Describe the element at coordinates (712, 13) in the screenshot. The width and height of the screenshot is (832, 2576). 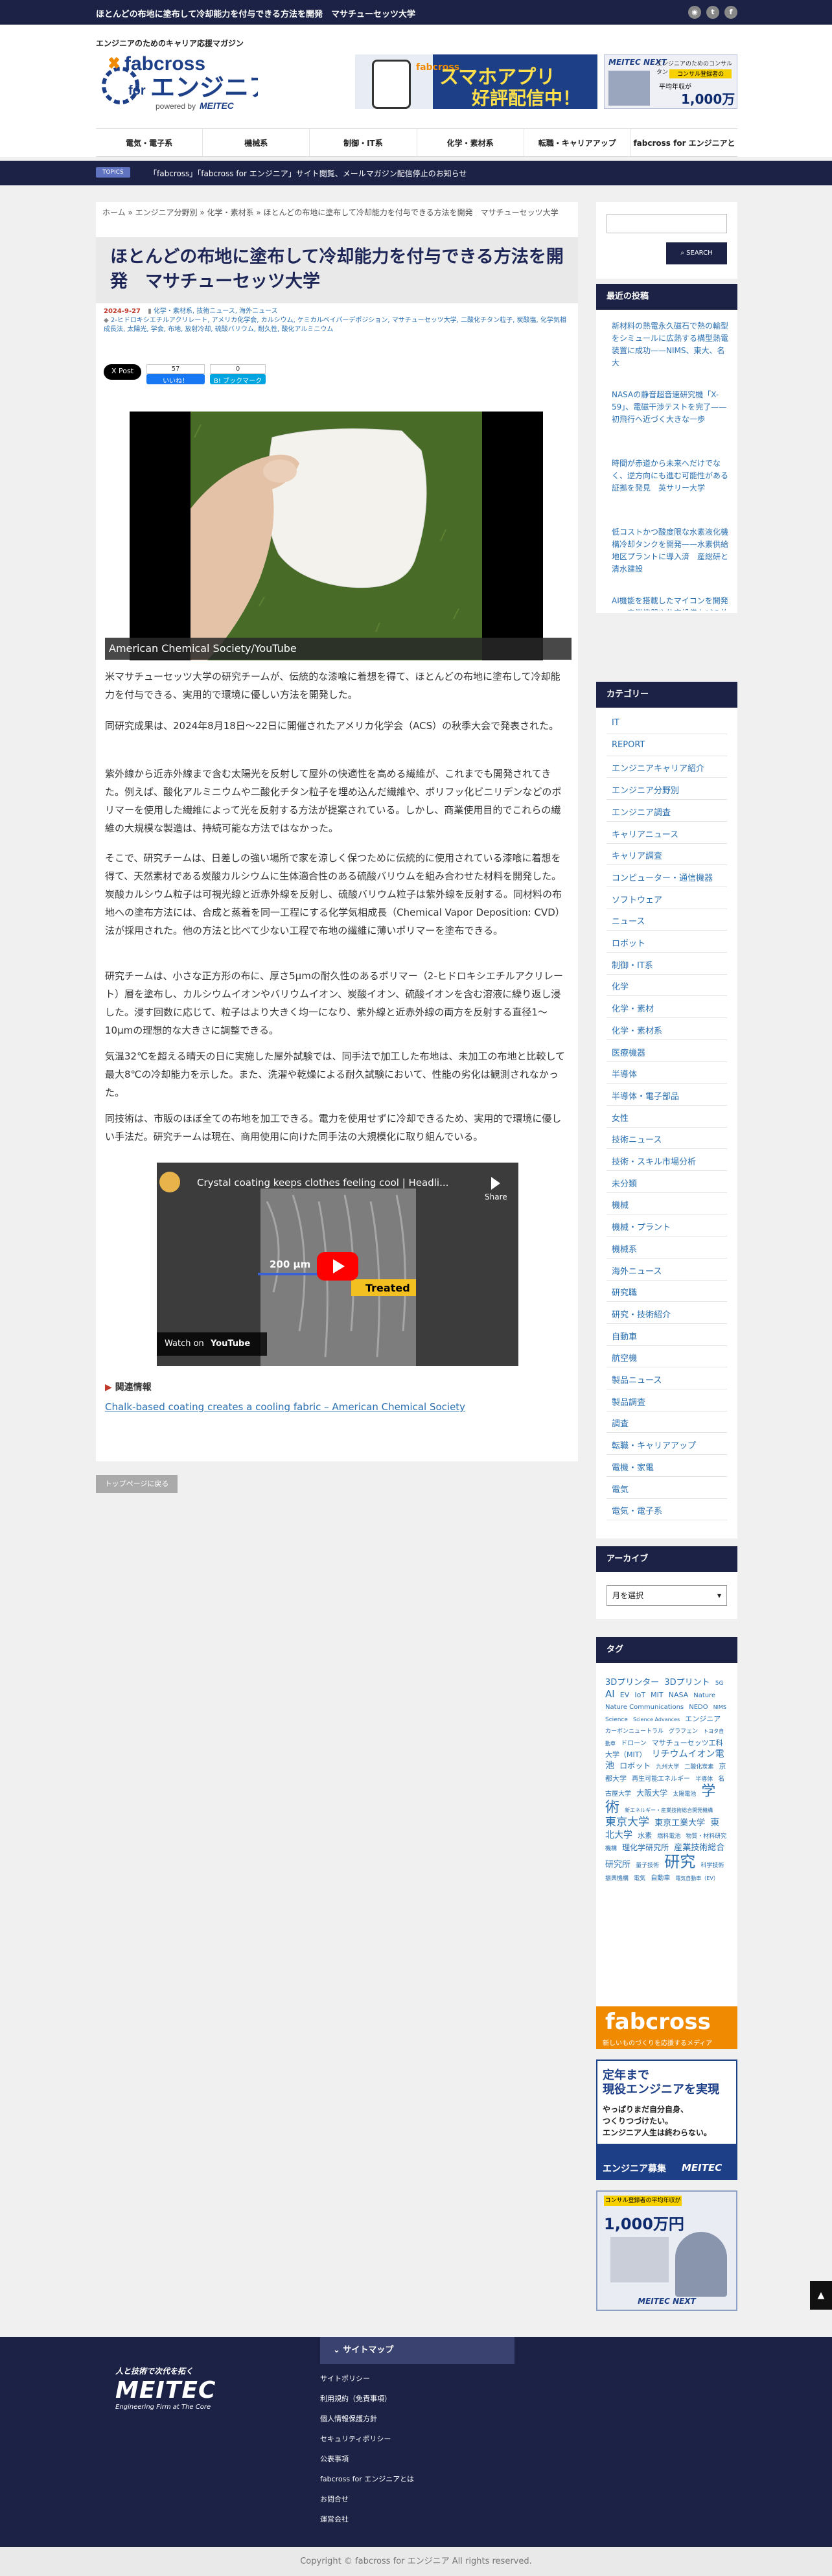
I see `twitter-icon: t` at that location.